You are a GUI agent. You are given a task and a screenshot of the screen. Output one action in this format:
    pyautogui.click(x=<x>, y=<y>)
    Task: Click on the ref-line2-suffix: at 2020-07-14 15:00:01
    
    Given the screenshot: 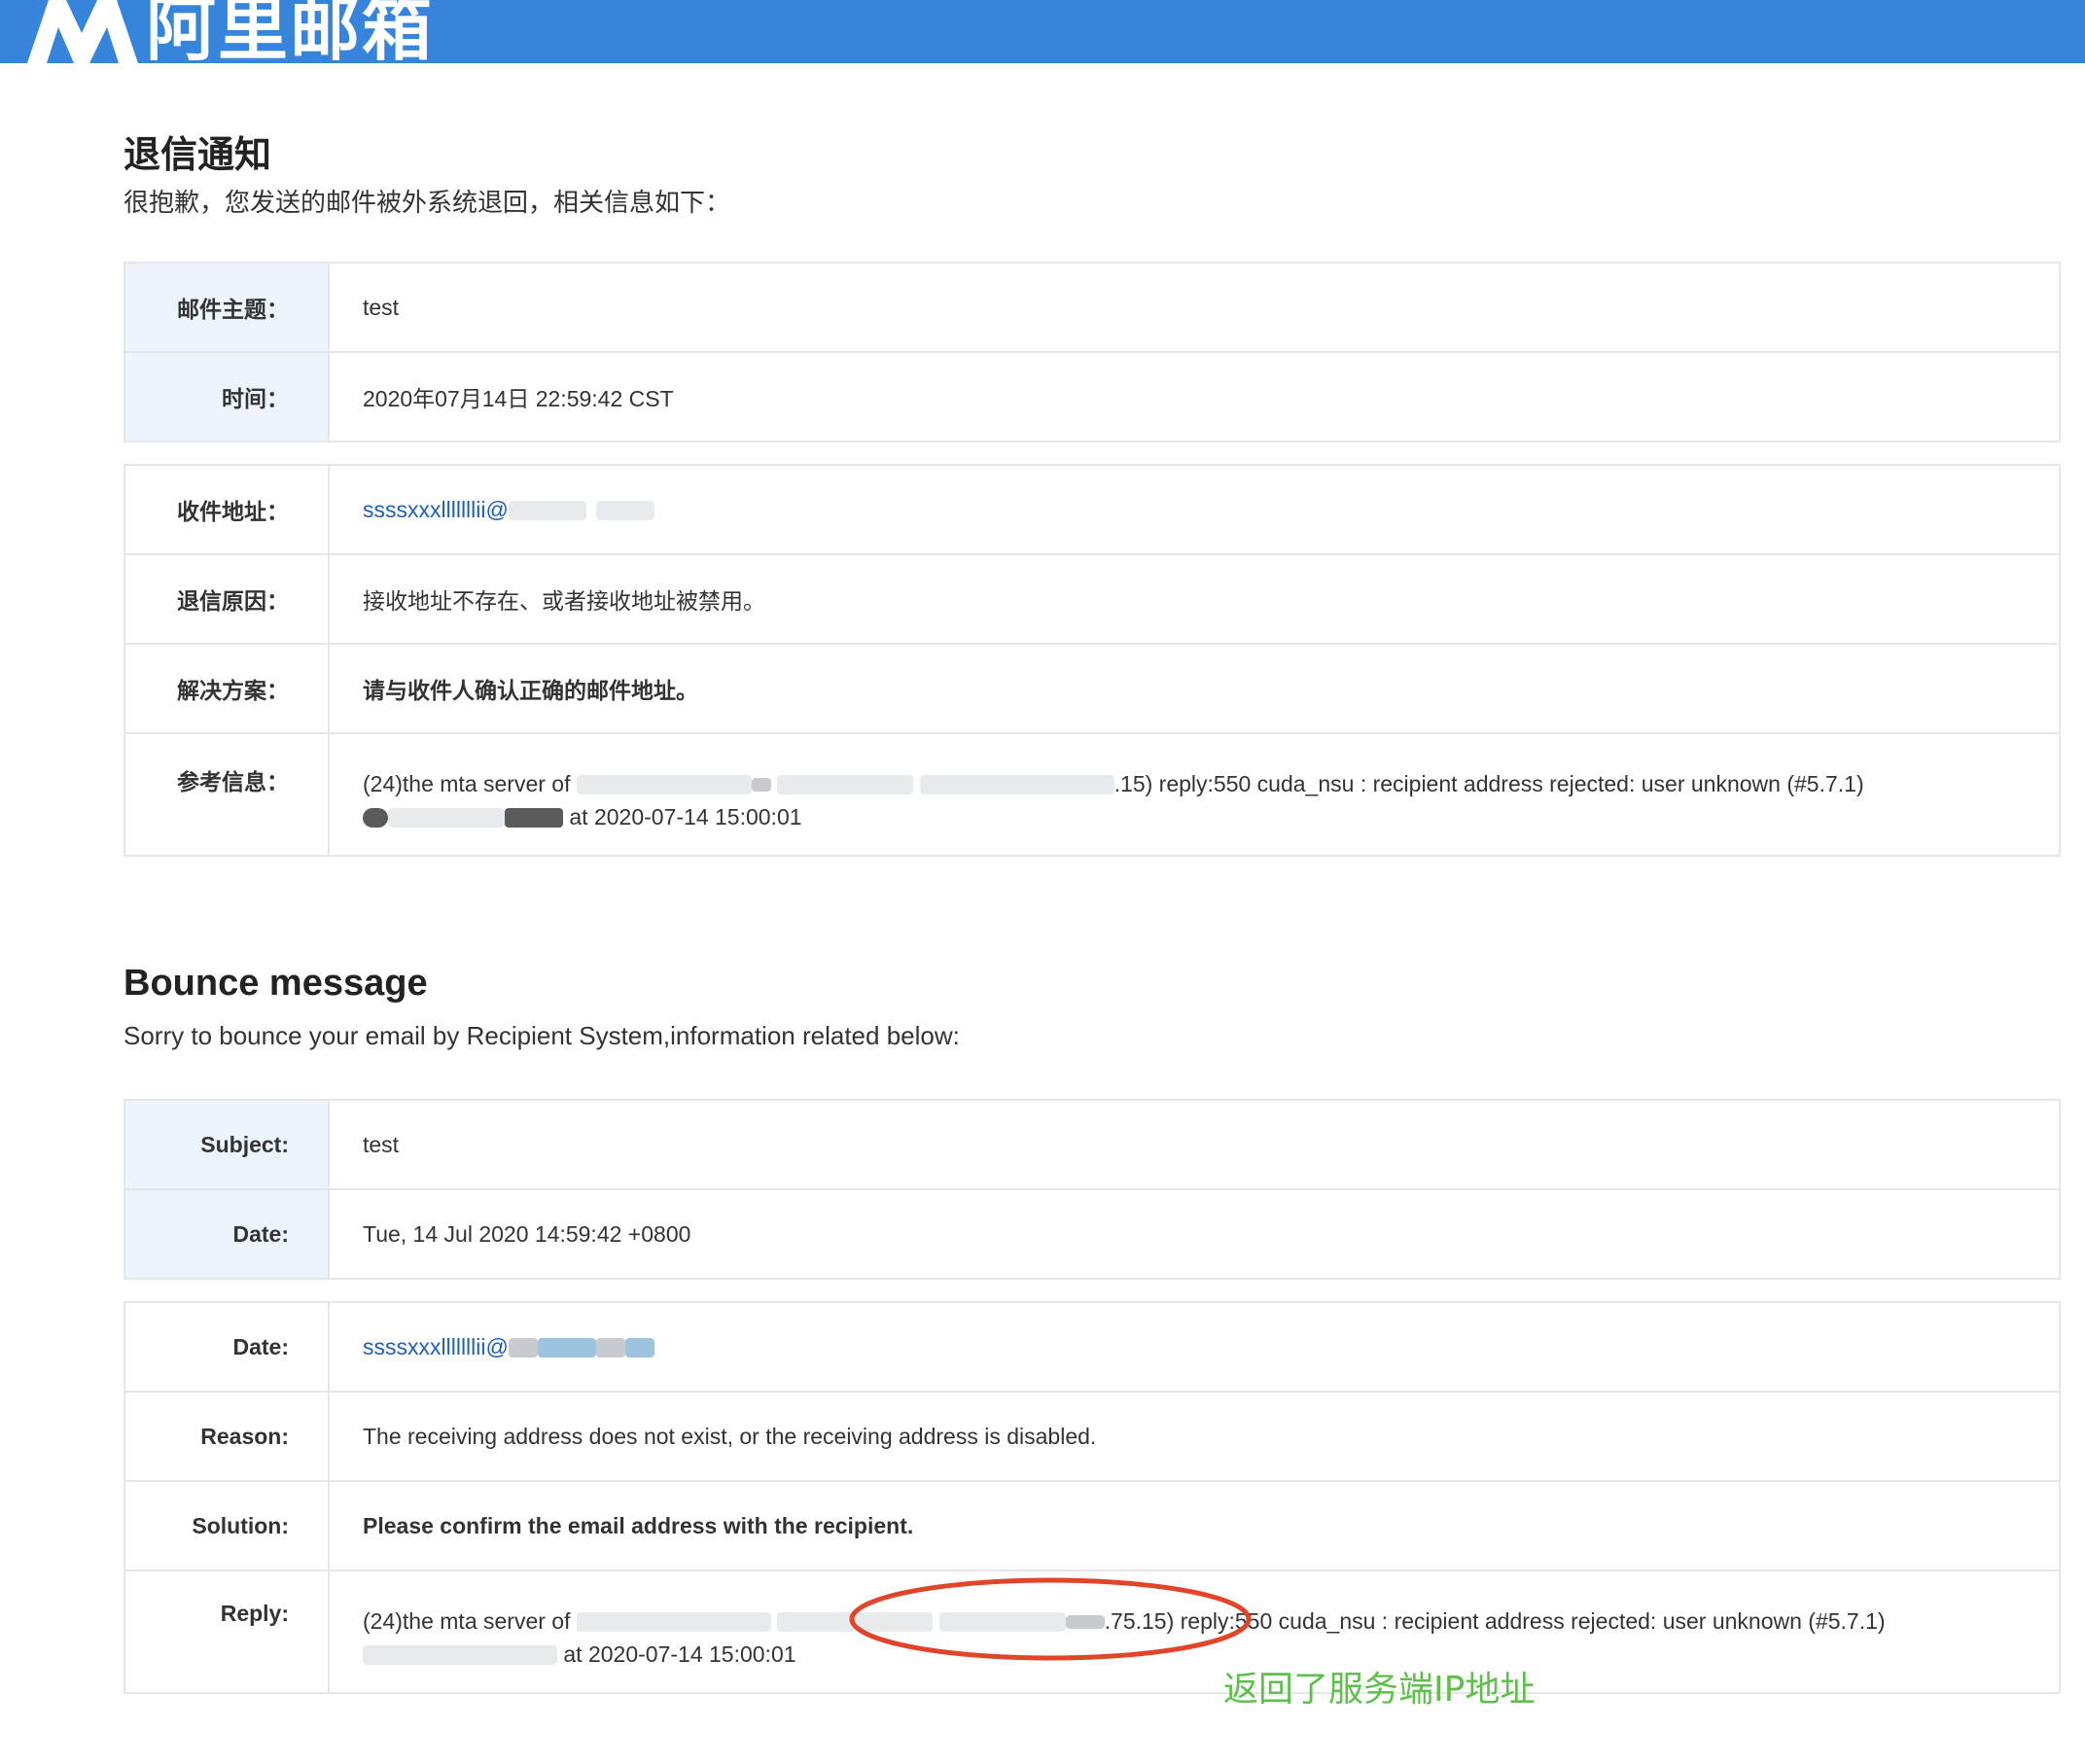 What is the action you would take?
    pyautogui.click(x=685, y=816)
    